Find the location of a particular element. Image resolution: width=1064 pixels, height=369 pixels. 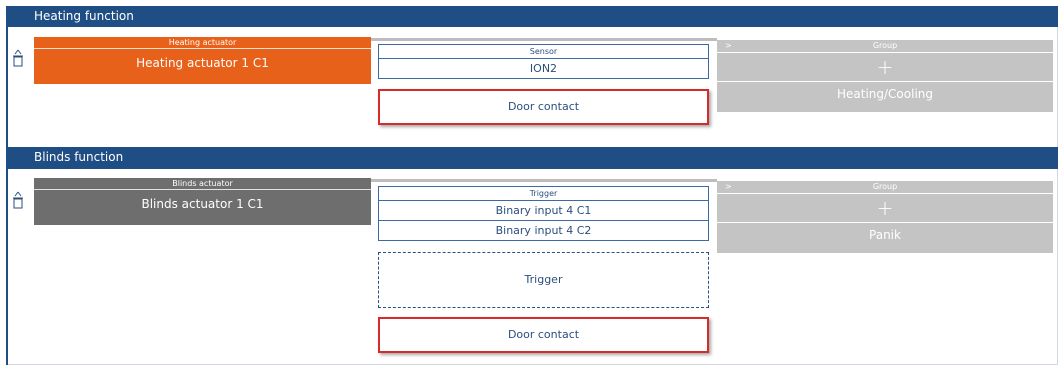

heating-group-block: > Group + Heating/Cooling is located at coordinates (885, 76).